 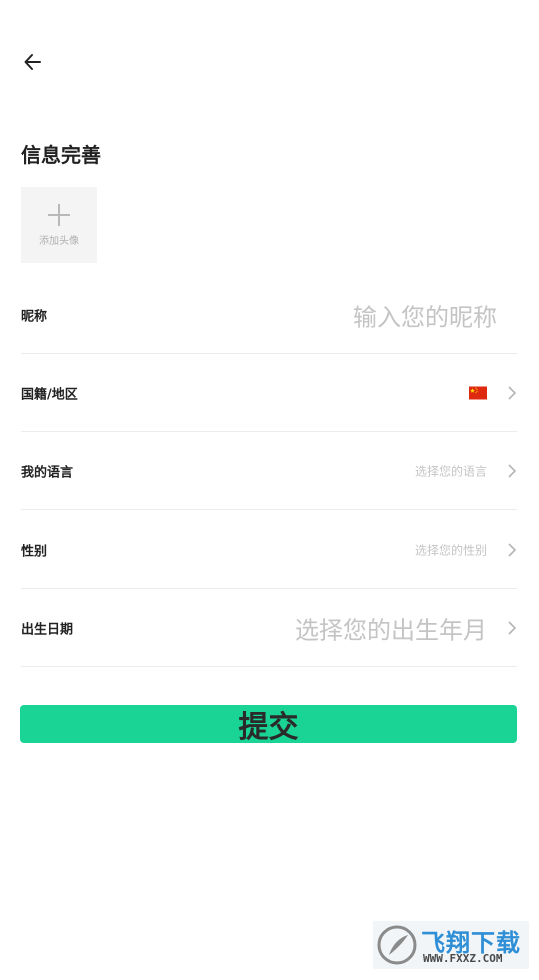 What do you see at coordinates (61, 155) in the screenshot?
I see `page-title: 信息完善` at bounding box center [61, 155].